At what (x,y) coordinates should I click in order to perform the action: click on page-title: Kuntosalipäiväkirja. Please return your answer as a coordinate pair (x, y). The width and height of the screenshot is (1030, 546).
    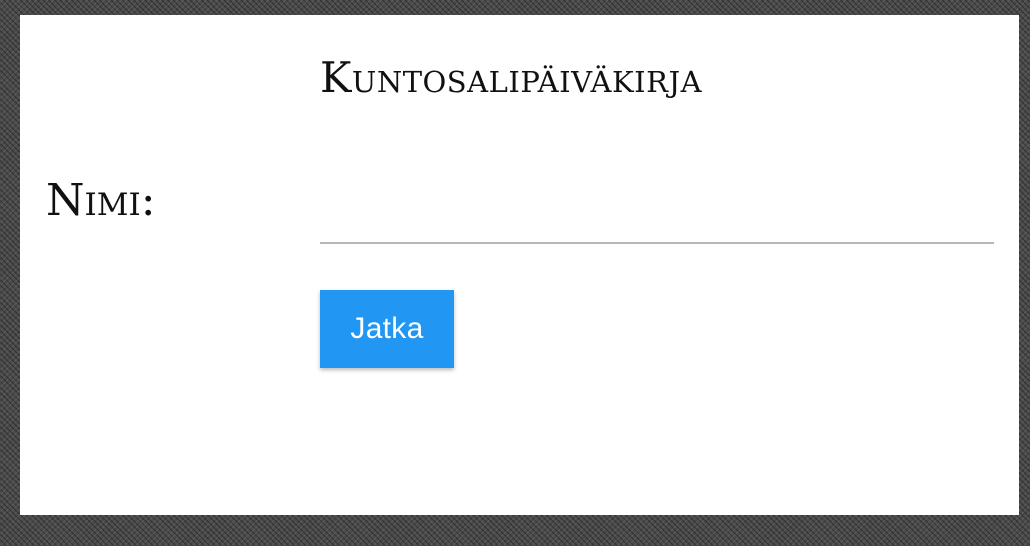
    Looking at the image, I should click on (511, 77).